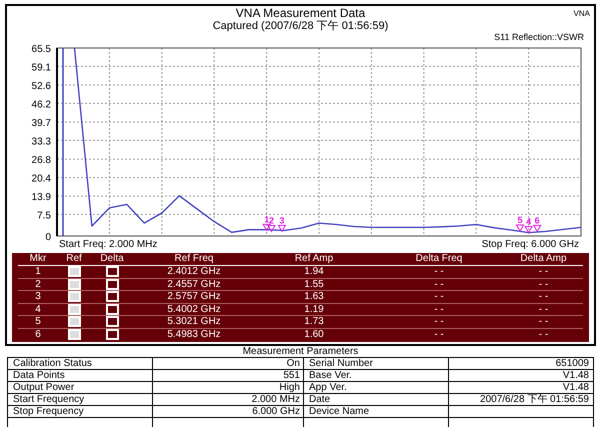 This screenshot has height=427, width=601. I want to click on table-cell: Date, so click(376, 400).